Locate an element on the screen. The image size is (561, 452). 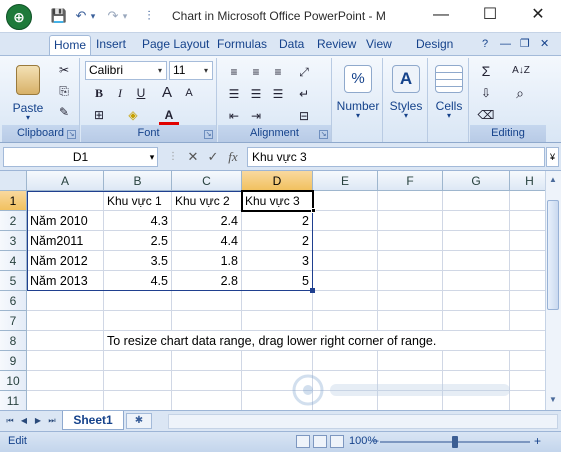
cell-c9 is located at coordinates (207, 361).